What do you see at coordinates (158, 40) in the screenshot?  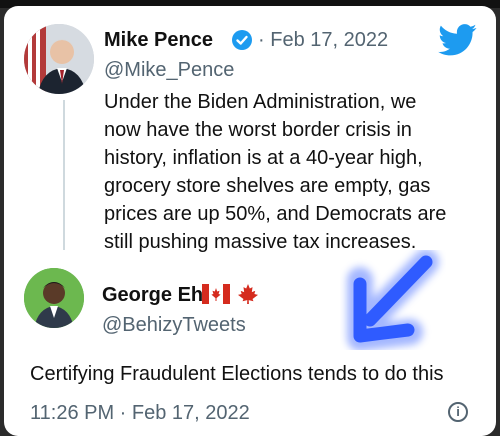 I see `author-name: Mike Pence` at bounding box center [158, 40].